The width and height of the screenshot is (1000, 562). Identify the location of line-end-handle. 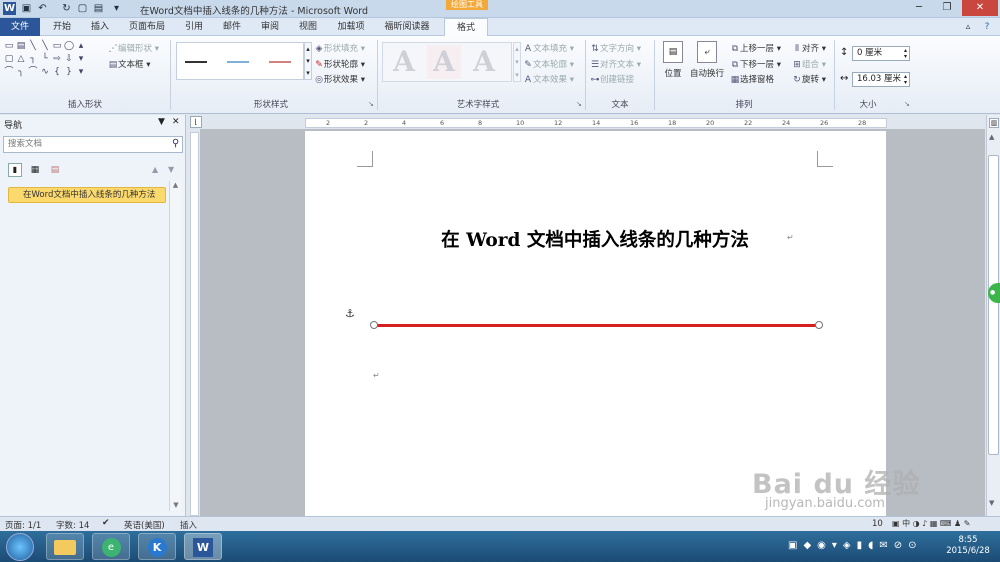
(819, 325).